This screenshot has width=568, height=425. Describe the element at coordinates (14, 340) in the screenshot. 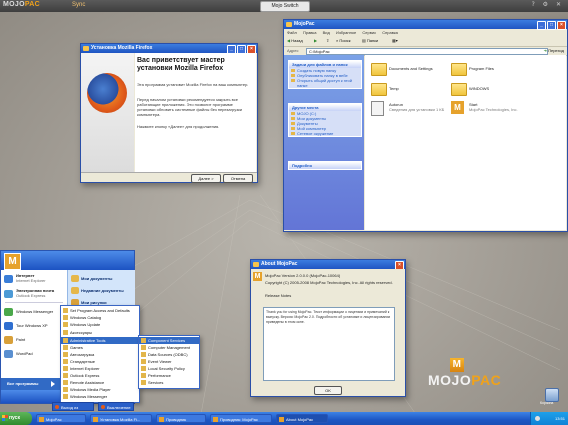

I see `start-item-paint: Paint` at that location.